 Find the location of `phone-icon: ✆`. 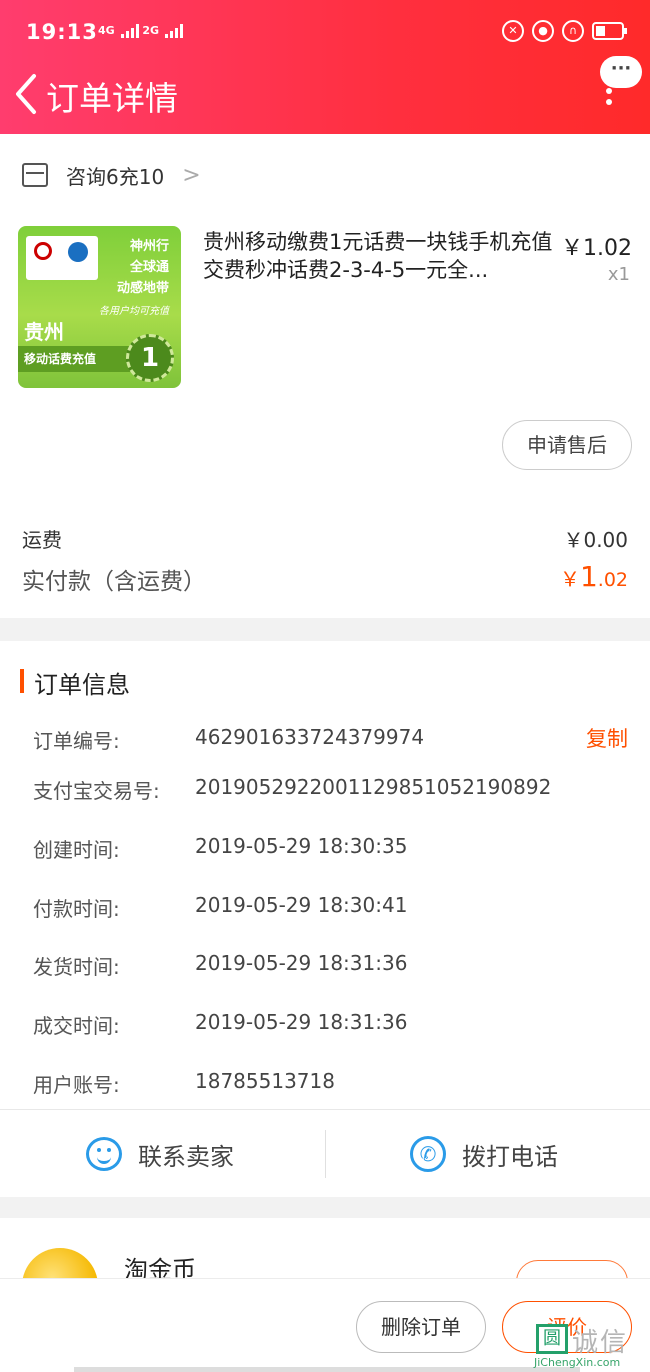

phone-icon: ✆ is located at coordinates (428, 1154).